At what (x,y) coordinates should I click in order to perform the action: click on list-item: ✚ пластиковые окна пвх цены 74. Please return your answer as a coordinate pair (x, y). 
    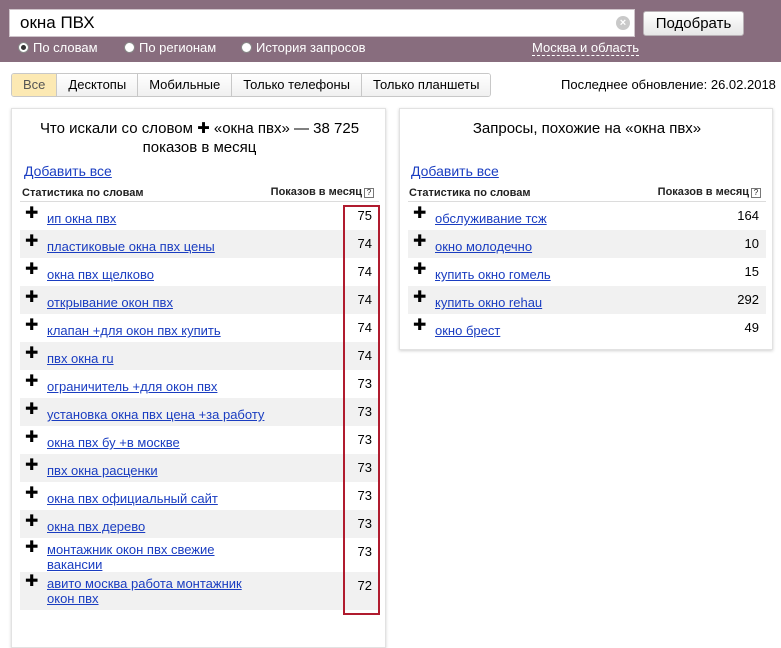
    Looking at the image, I should click on (199, 244).